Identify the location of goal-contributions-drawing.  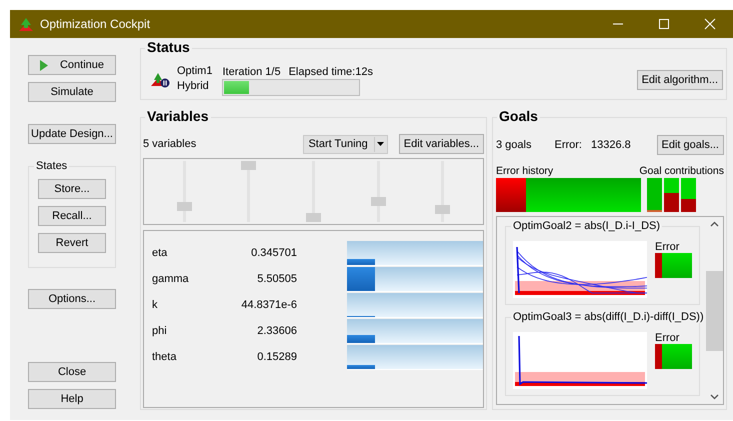
(671, 195).